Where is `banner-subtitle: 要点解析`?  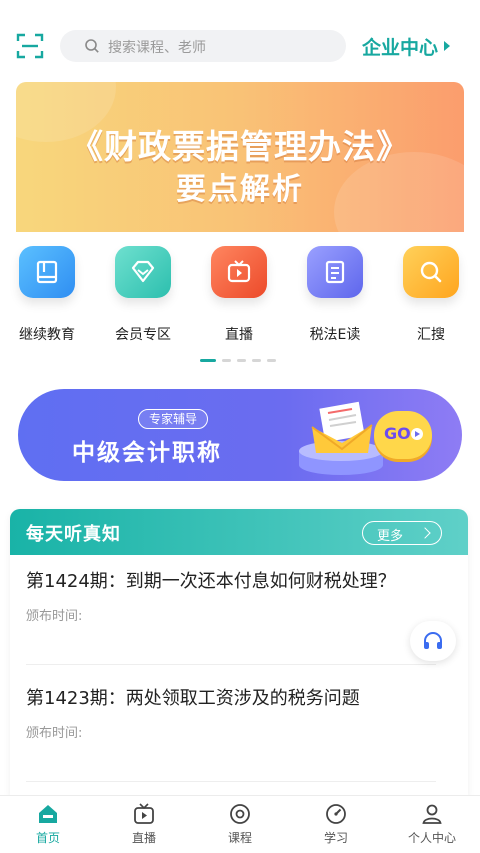 banner-subtitle: 要点解析 is located at coordinates (240, 189).